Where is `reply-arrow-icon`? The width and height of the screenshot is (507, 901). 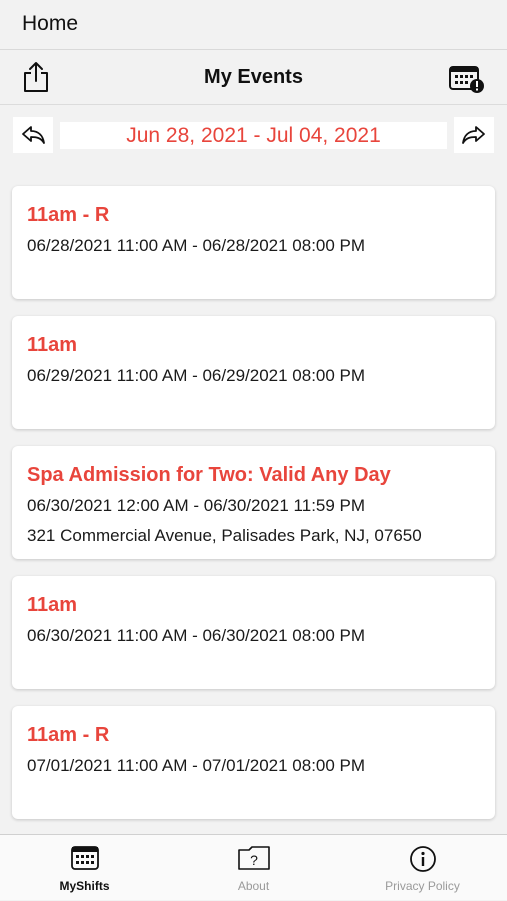
reply-arrow-icon is located at coordinates (33, 135).